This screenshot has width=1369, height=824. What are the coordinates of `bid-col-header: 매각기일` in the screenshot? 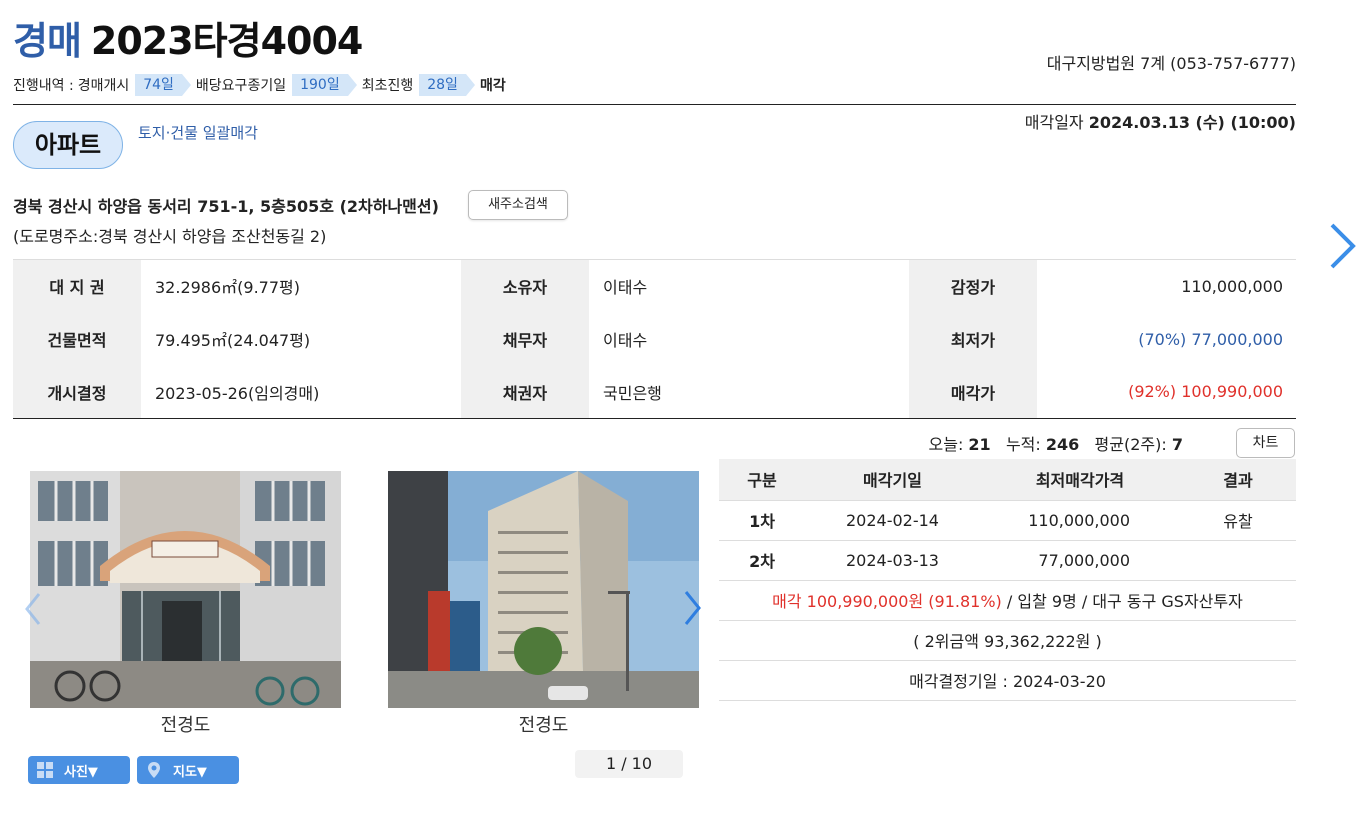 It's located at (892, 480).